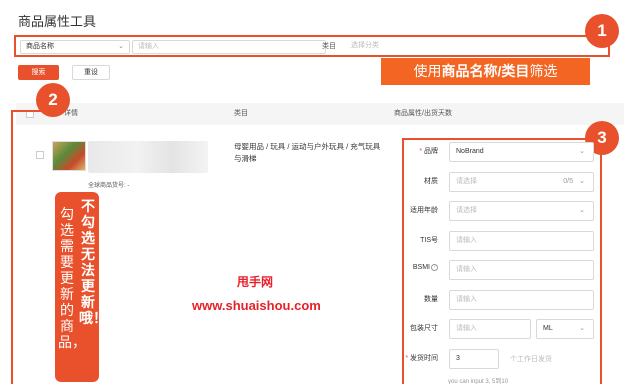 Image resolution: width=624 pixels, height=384 pixels. Describe the element at coordinates (466, 181) in the screenshot. I see `material-placeholder: 请选择` at that location.